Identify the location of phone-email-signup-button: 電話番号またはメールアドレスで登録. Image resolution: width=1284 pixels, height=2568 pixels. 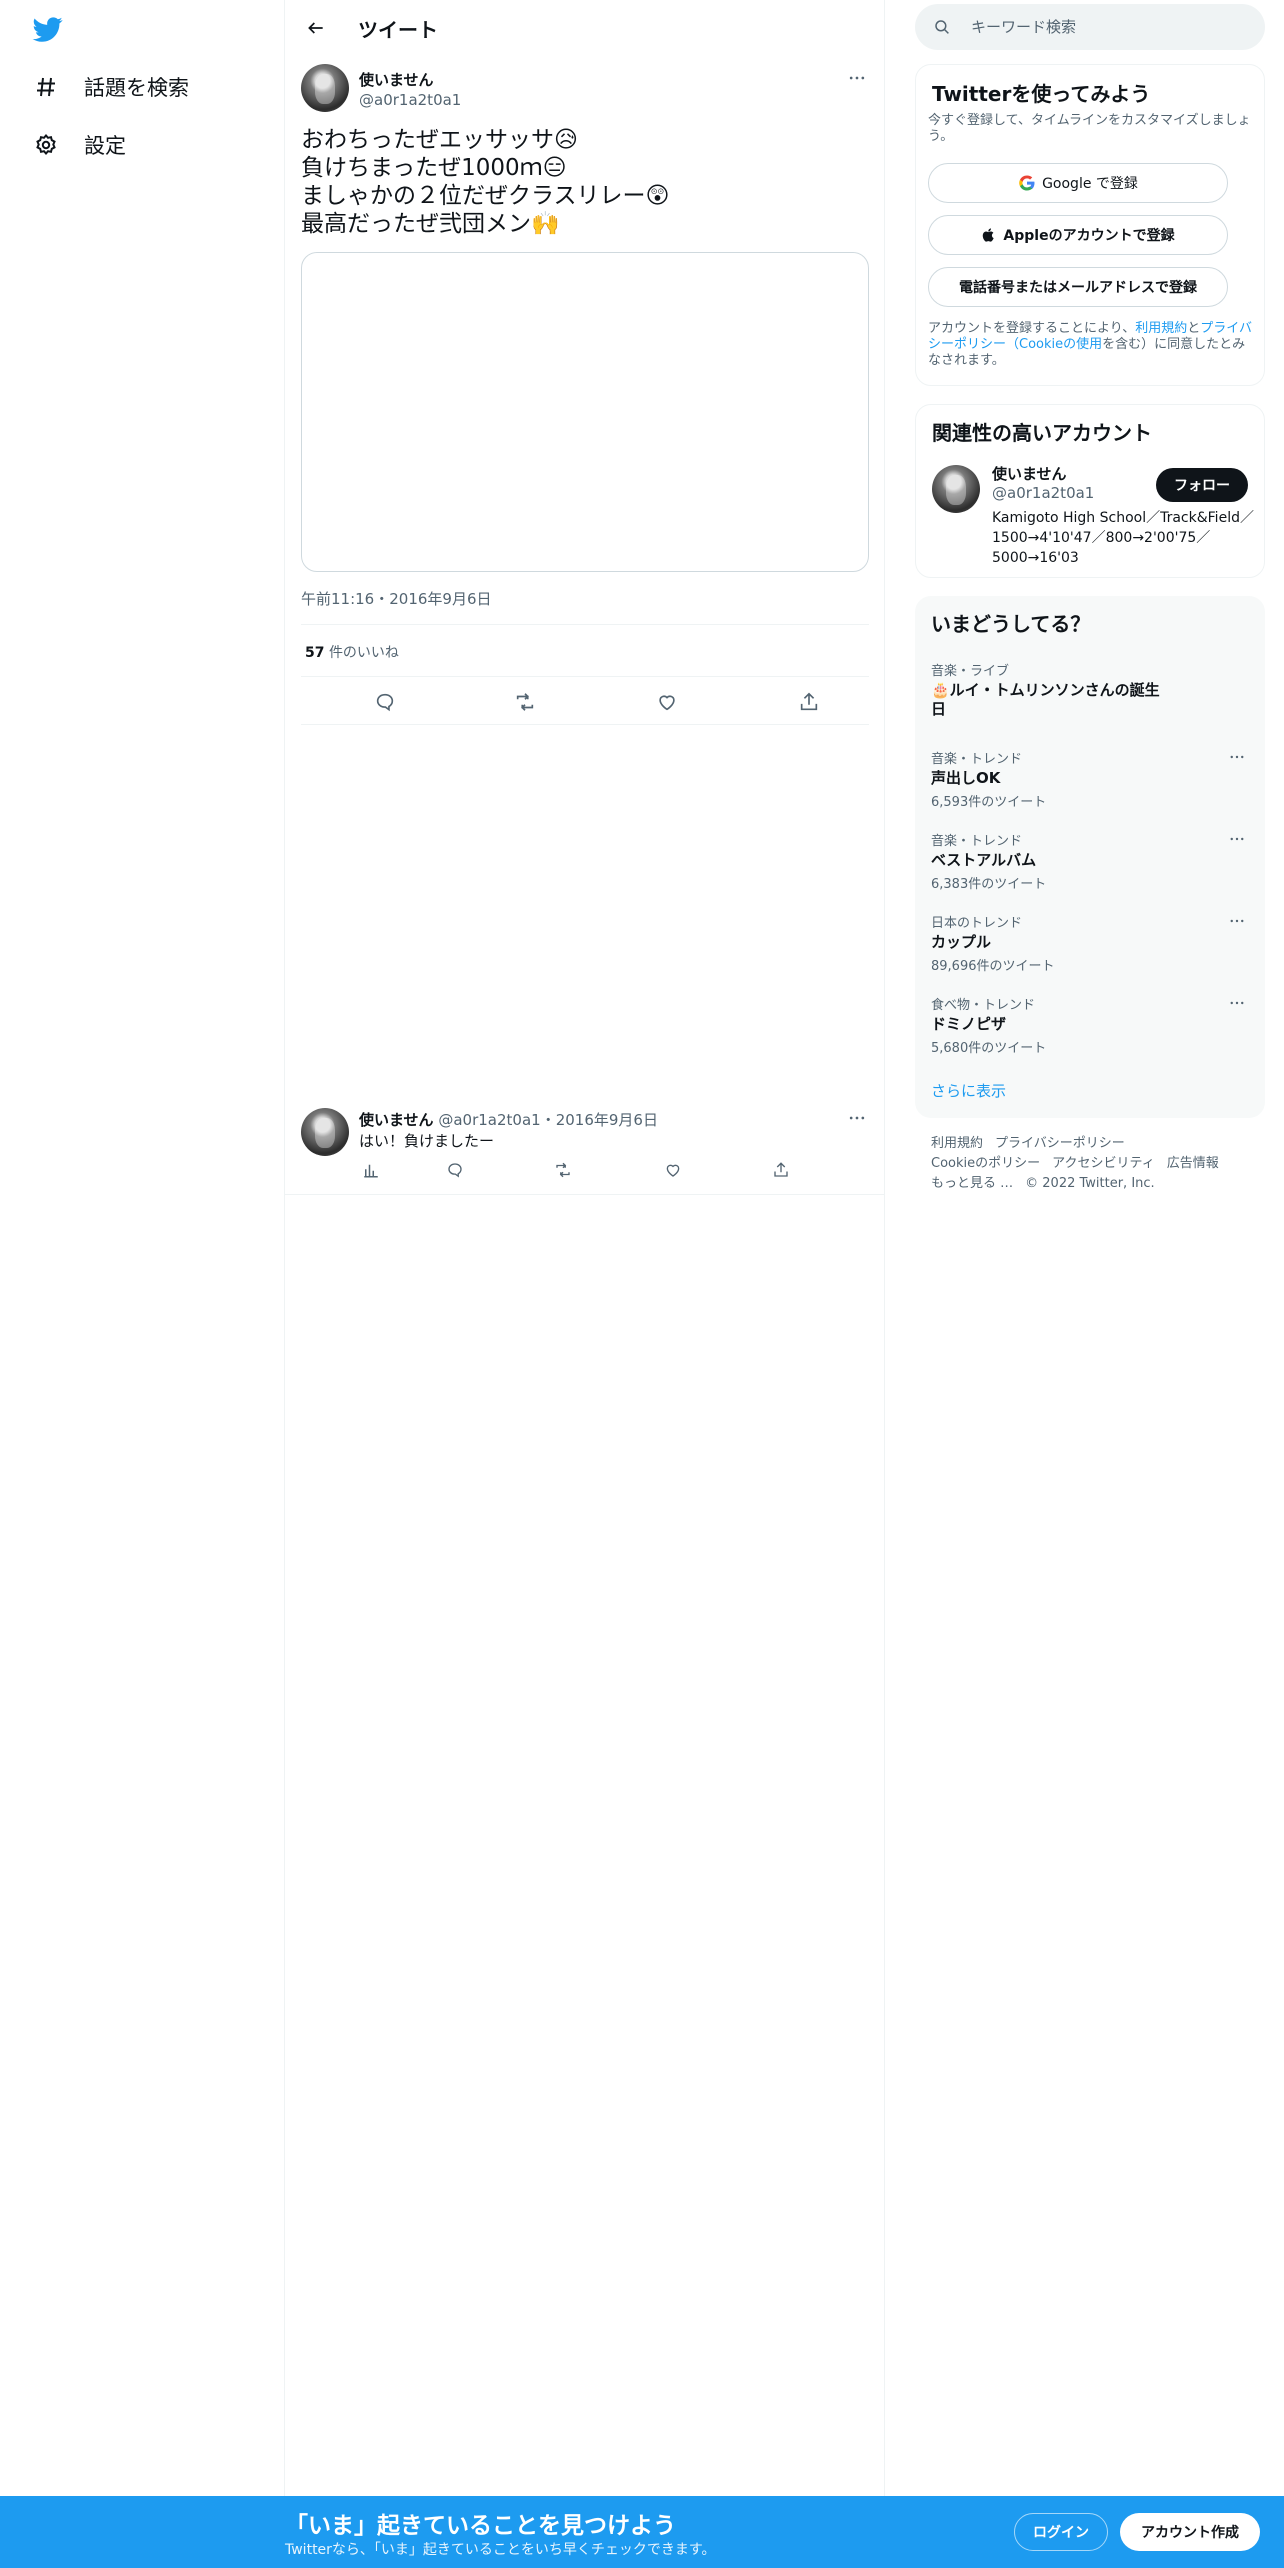
(1078, 287).